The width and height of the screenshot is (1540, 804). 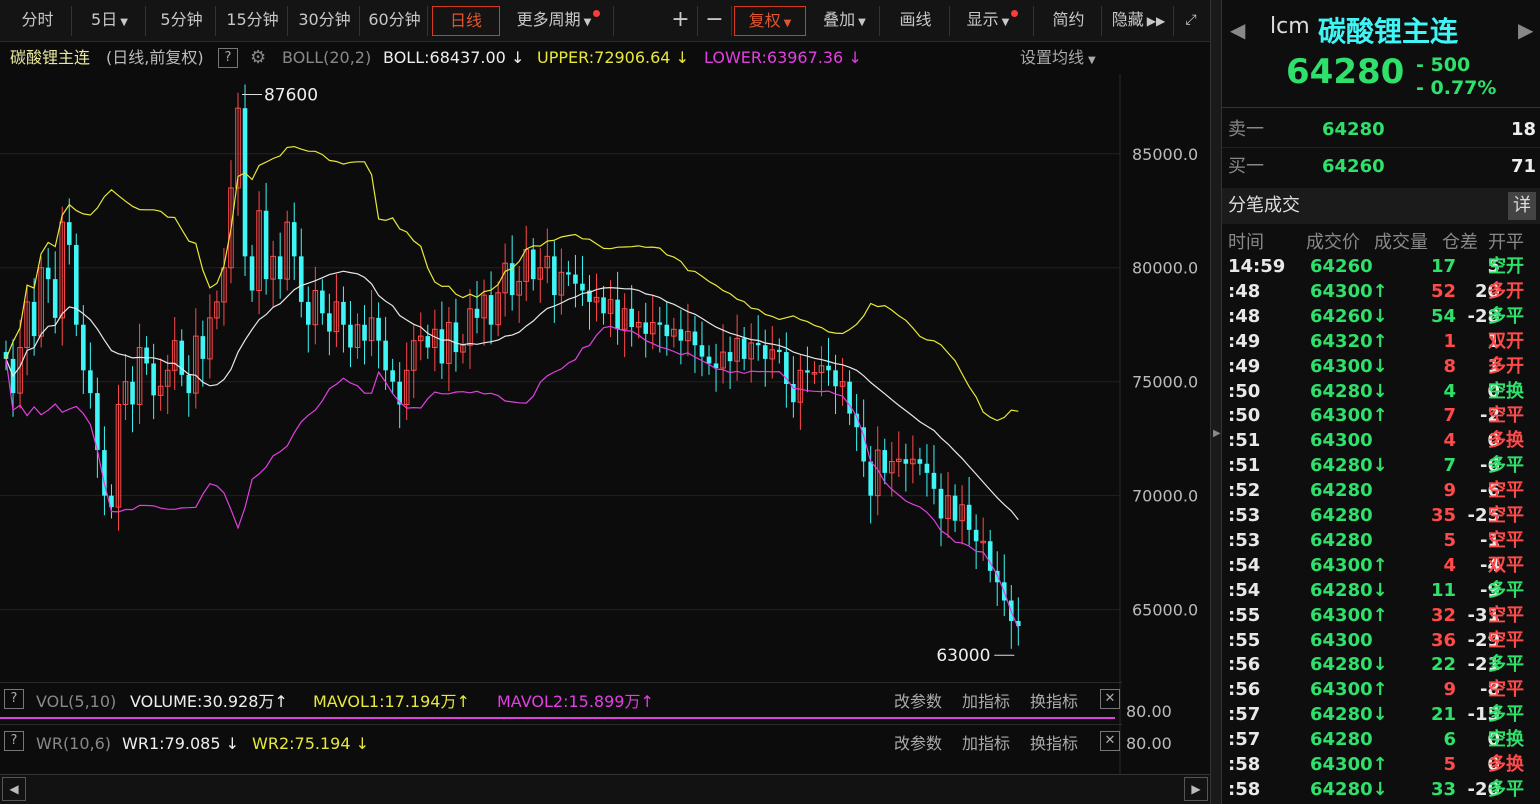 What do you see at coordinates (1381, 789) in the screenshot?
I see `tick-row: :58 64280↓ 33 -20 多平` at bounding box center [1381, 789].